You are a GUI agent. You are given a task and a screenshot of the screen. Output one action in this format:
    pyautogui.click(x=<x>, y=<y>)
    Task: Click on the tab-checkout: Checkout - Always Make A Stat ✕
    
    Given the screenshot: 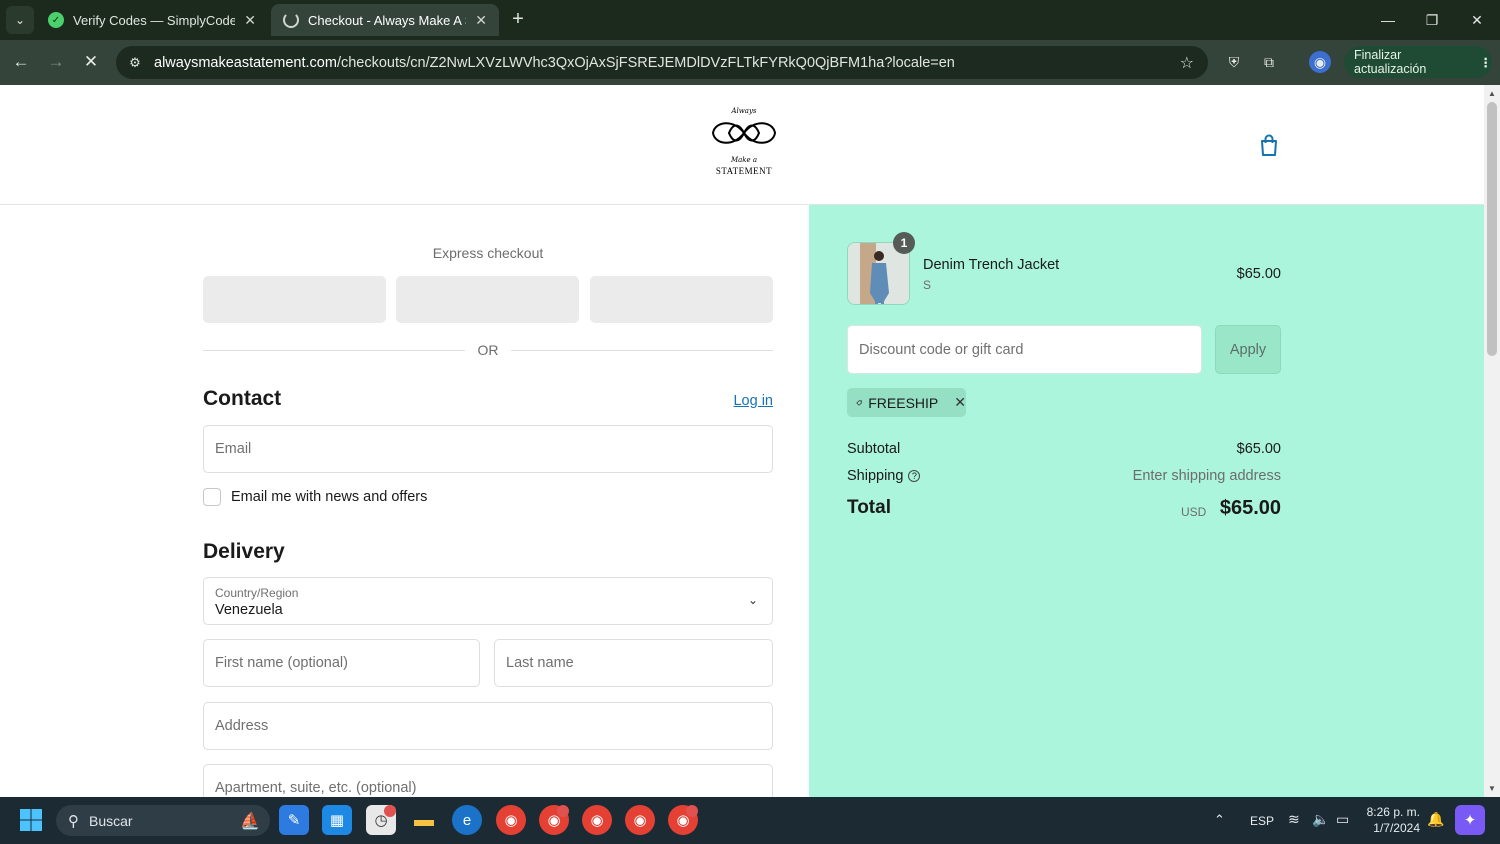 What is the action you would take?
    pyautogui.click(x=385, y=20)
    